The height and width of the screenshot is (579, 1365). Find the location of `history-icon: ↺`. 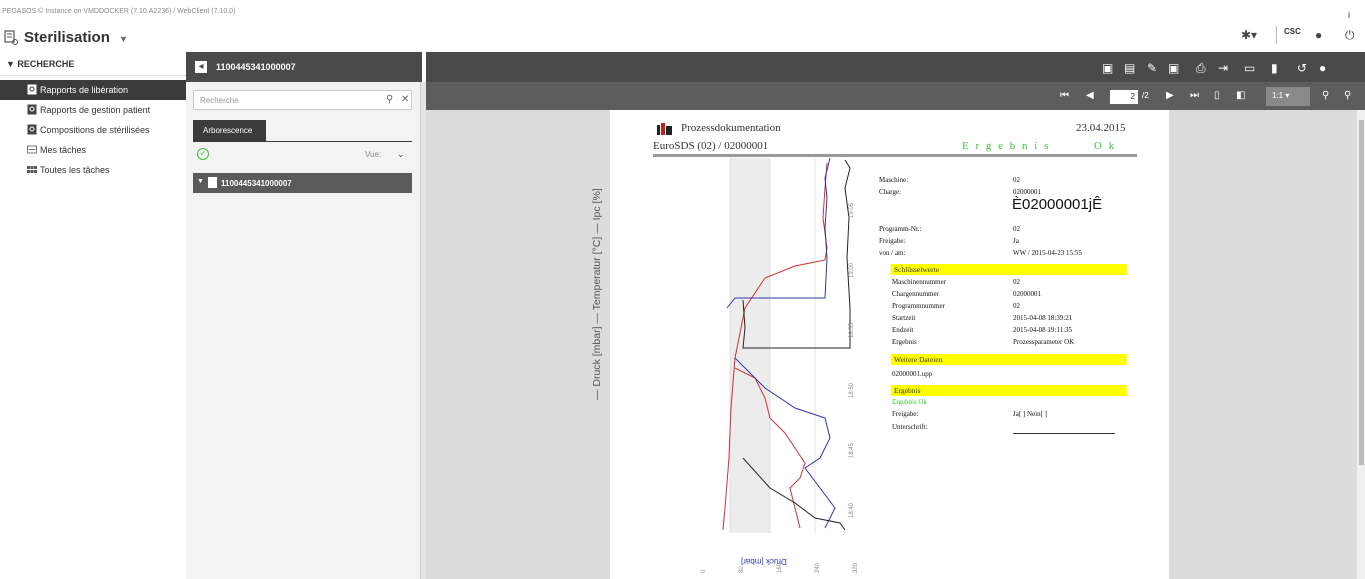

history-icon: ↺ is located at coordinates (1302, 68).